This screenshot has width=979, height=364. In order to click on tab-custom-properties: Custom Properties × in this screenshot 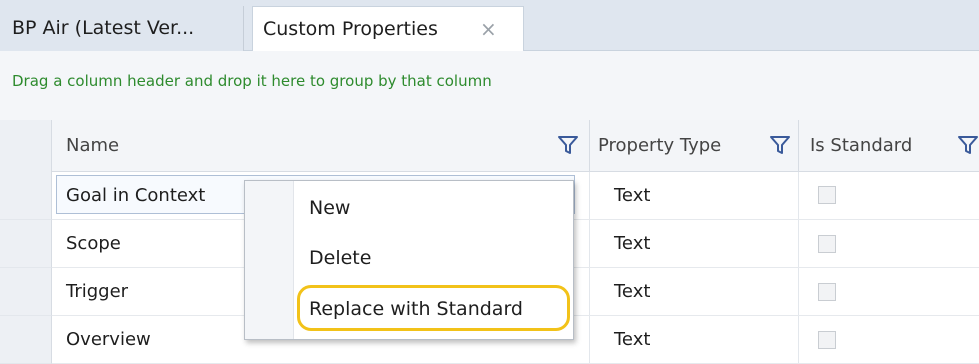, I will do `click(388, 29)`.